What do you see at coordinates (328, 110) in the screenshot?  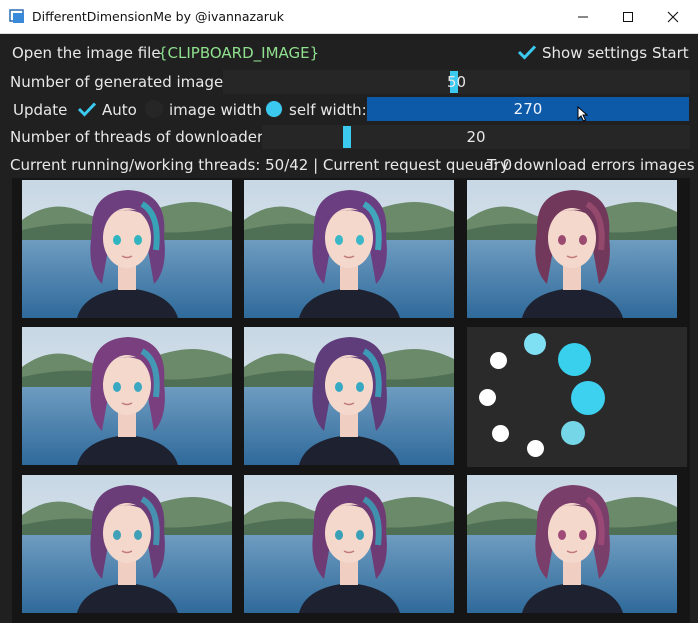 I see `self-width-label: self width:` at bounding box center [328, 110].